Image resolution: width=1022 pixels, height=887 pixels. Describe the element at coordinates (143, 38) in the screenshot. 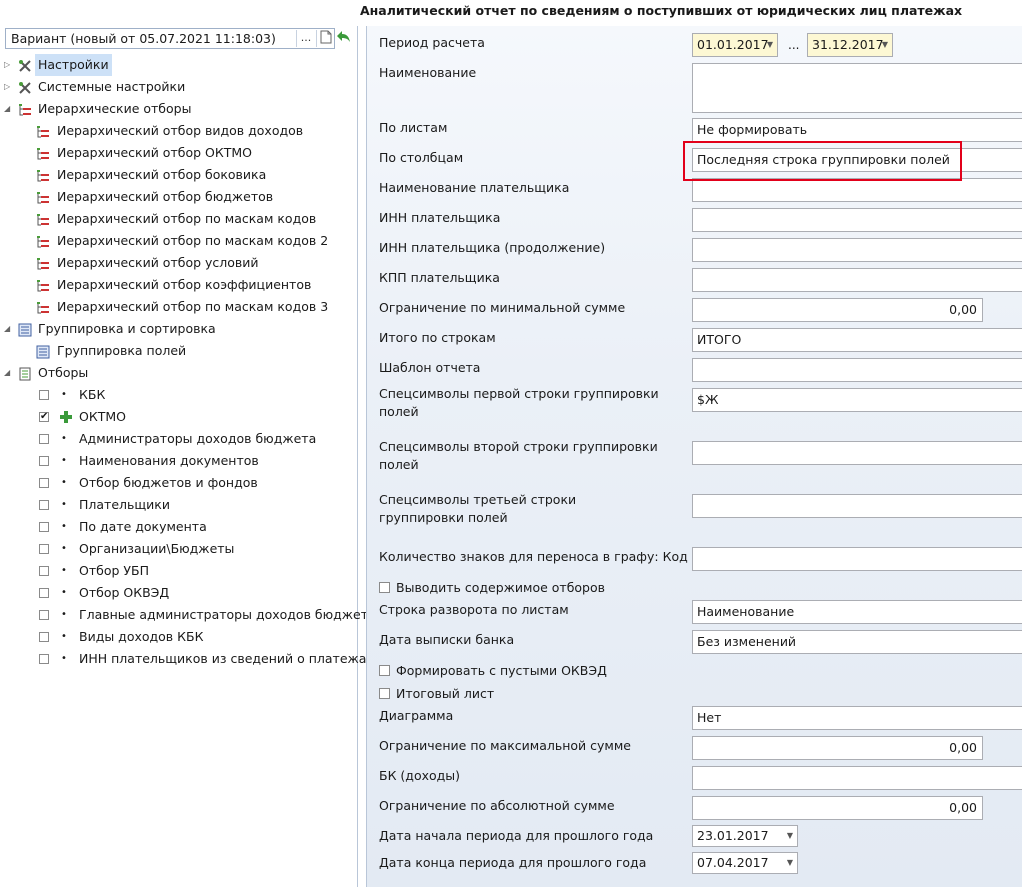

I see `variant-value: Вариант (новый от 05.07.2021 11:18:03)` at that location.